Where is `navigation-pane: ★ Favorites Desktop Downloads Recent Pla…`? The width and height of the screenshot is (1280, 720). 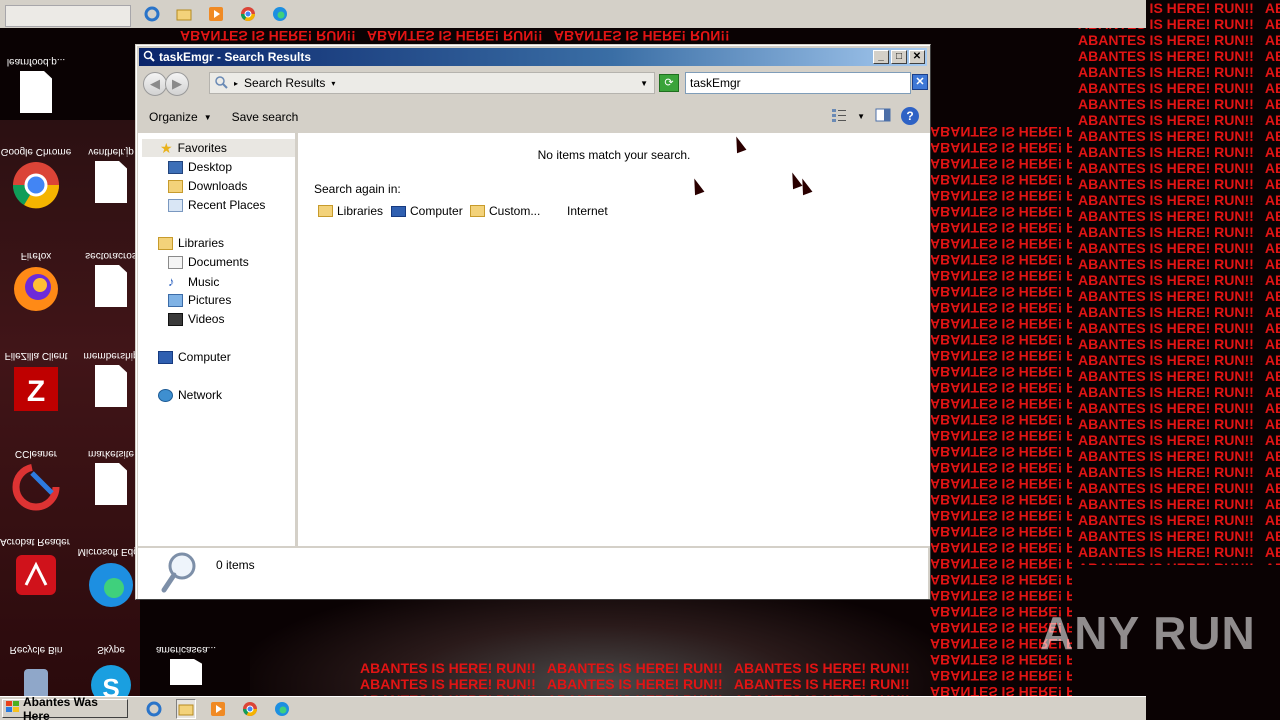
navigation-pane: ★ Favorites Desktop Downloads Recent Pla… is located at coordinates (216, 339).